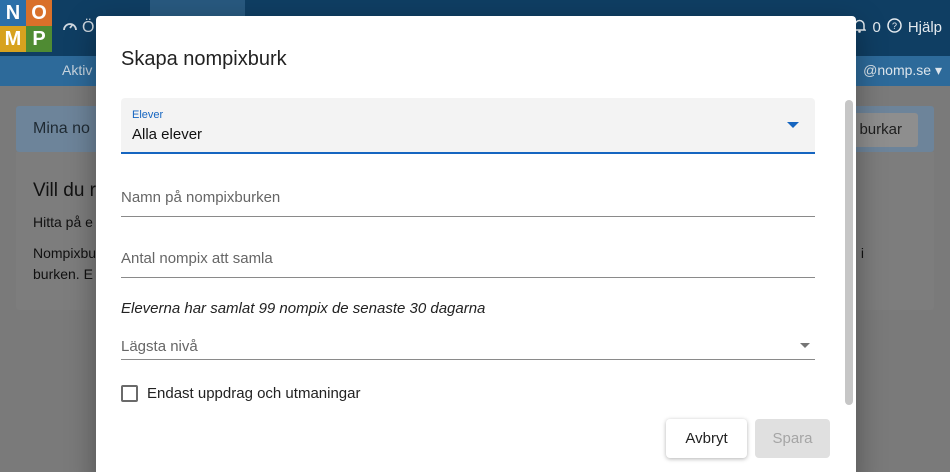  I want to click on cancel-button: Avbryt, so click(706, 438).